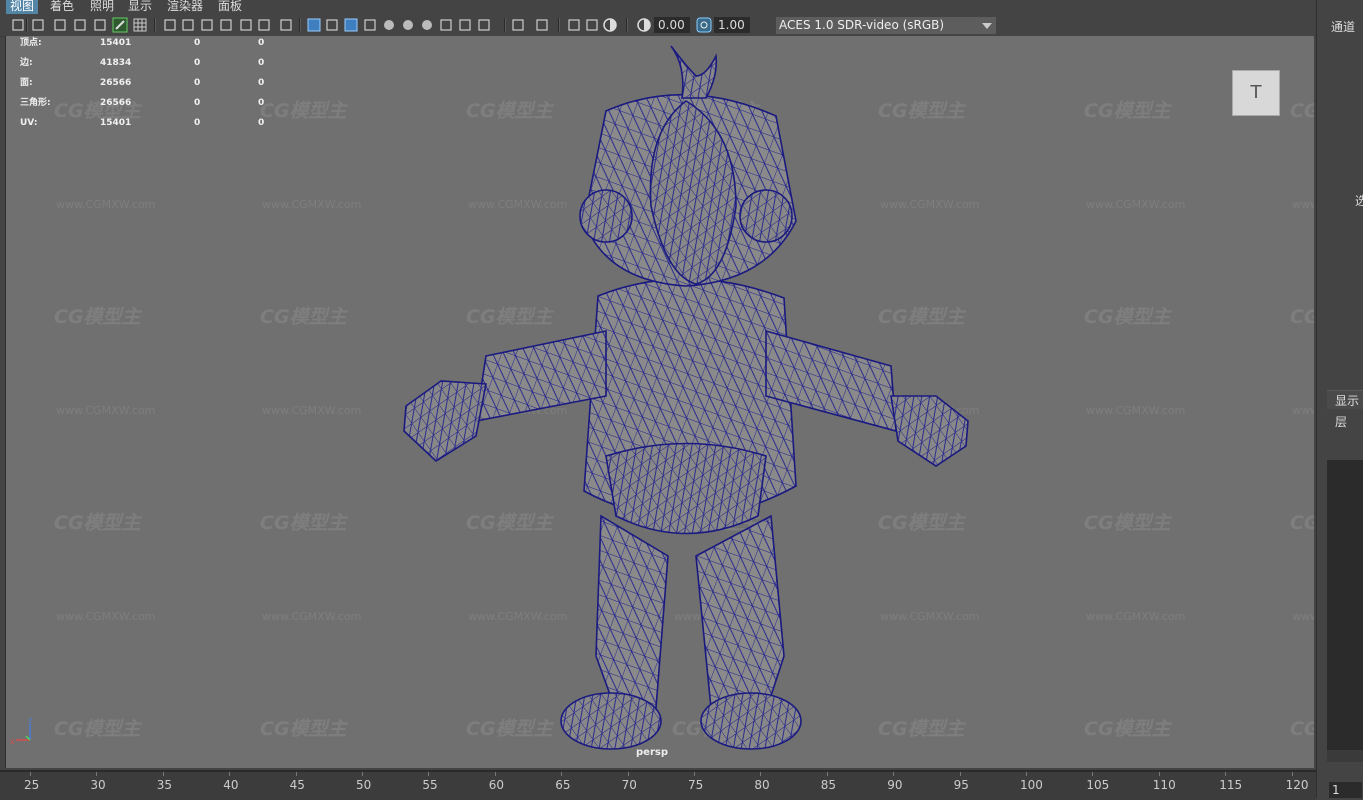 The width and height of the screenshot is (1363, 800). What do you see at coordinates (1164, 785) in the screenshot?
I see `timeline-tick-label: 110` at bounding box center [1164, 785].